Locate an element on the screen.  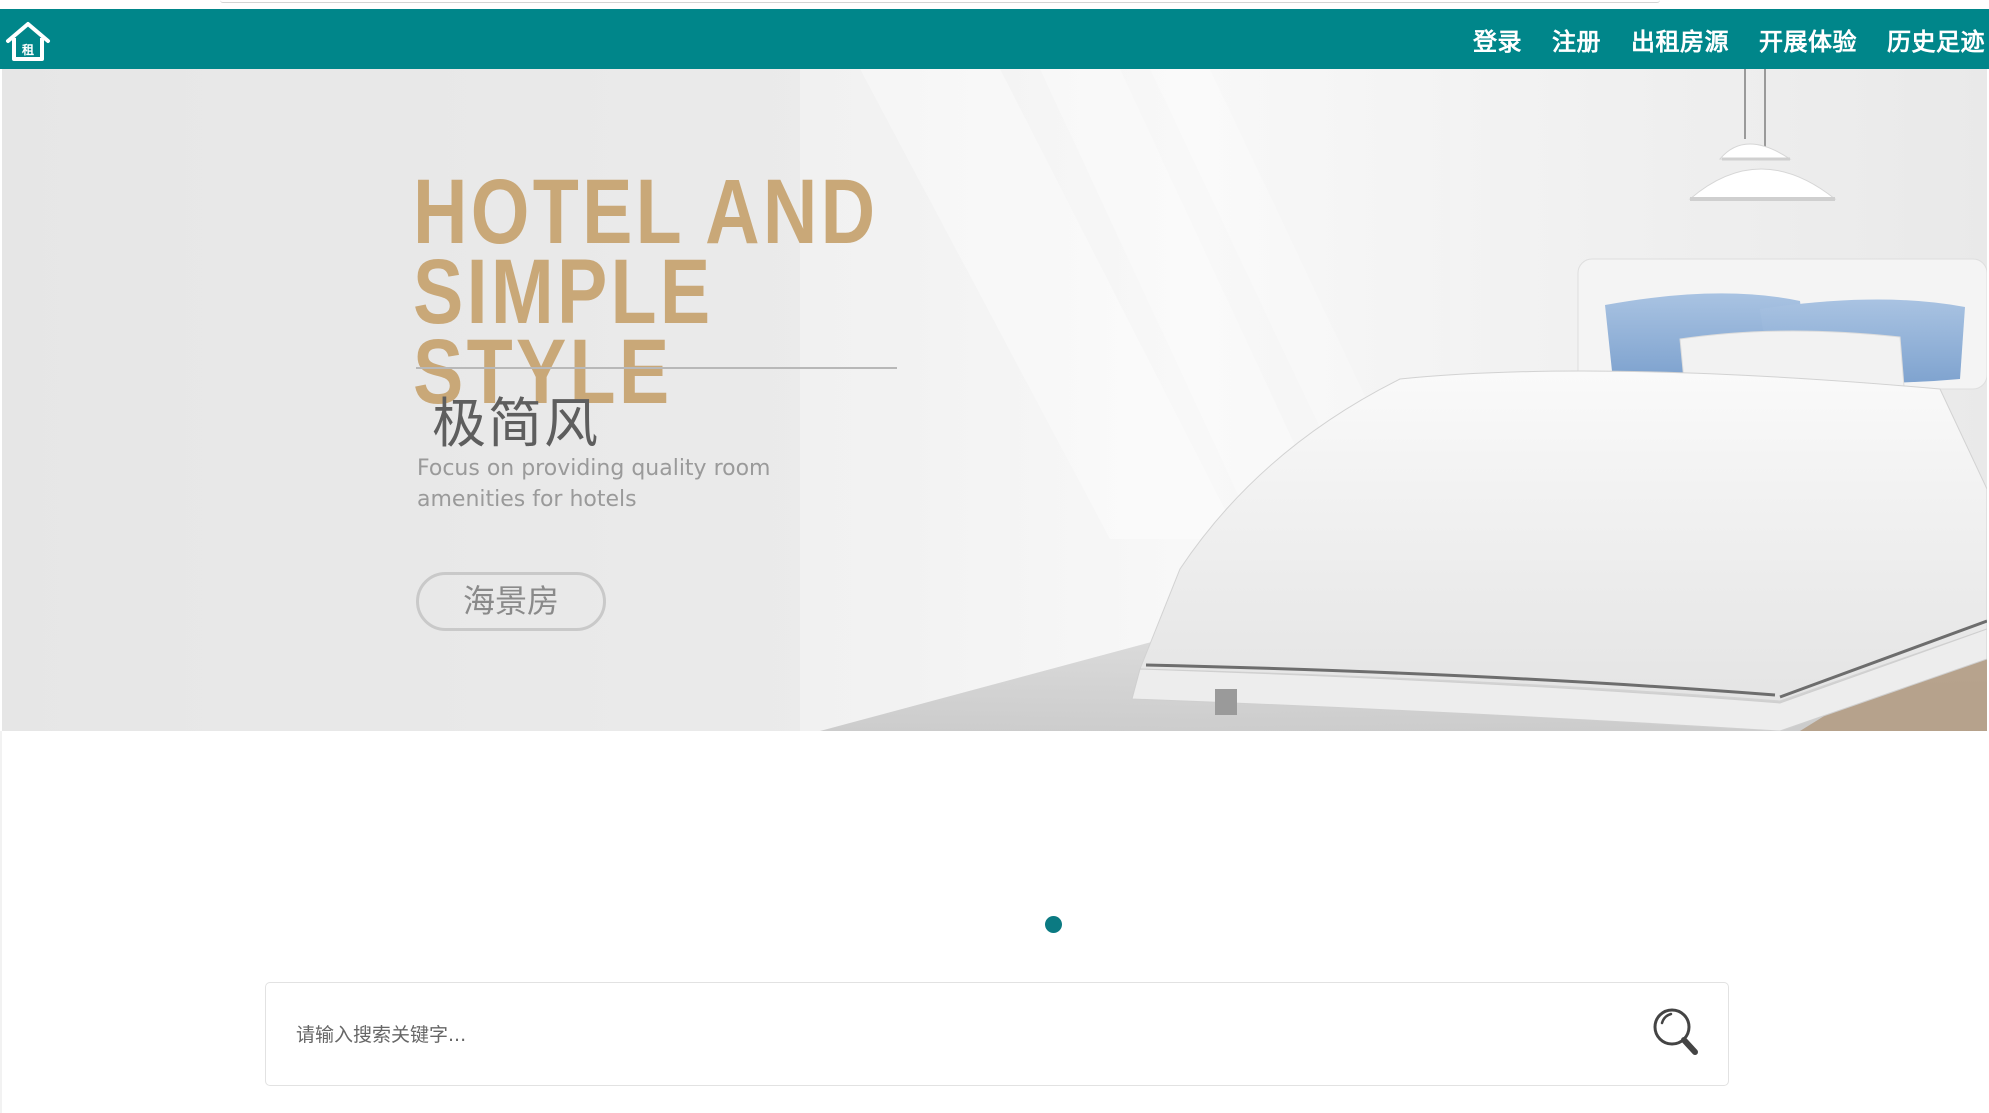
nav-history-link: 历史足迹 is located at coordinates (1936, 39).